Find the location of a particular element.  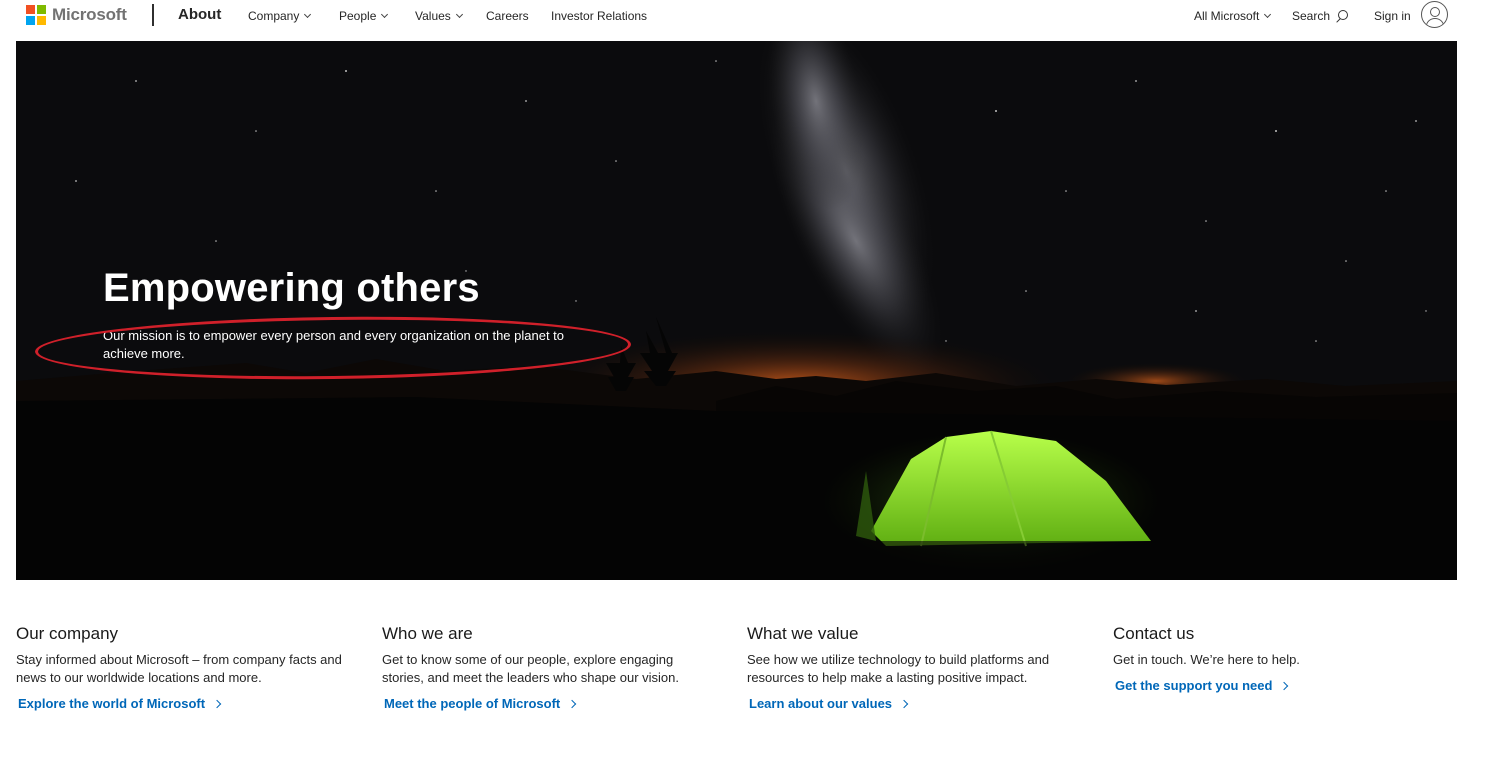

nav-investor-relations: Investor Relations is located at coordinates (599, 16).